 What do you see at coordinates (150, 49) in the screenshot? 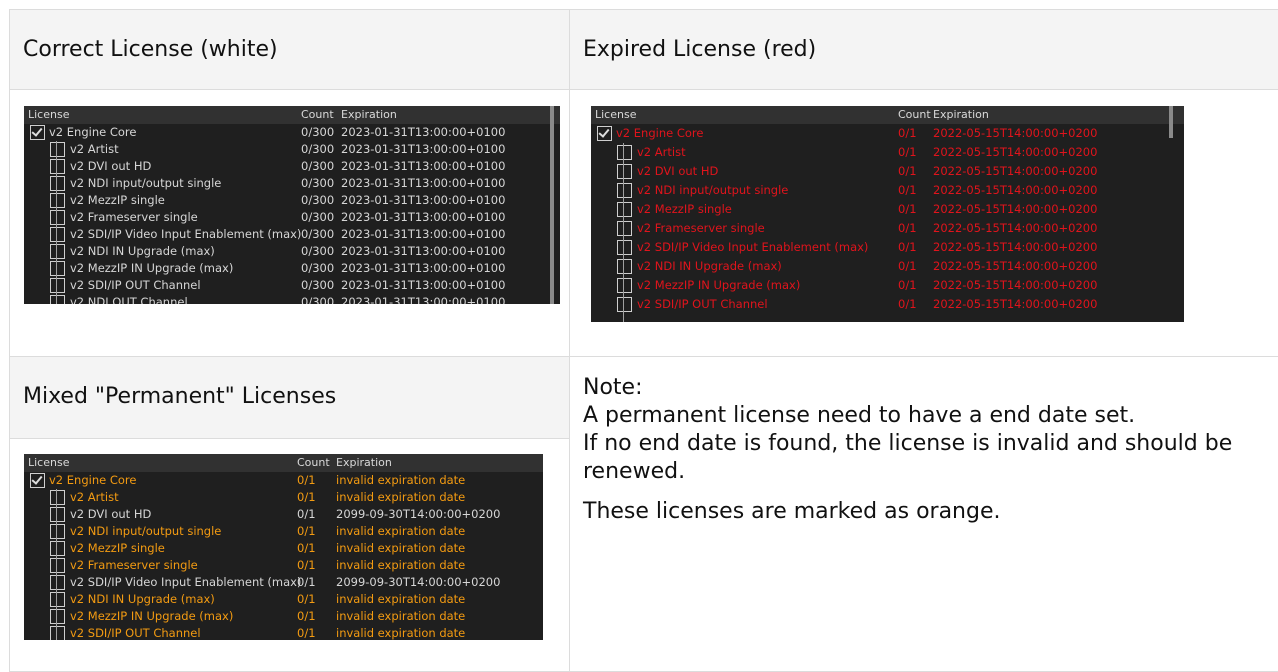
I see `correct-license-title: Correct License (white)` at bounding box center [150, 49].